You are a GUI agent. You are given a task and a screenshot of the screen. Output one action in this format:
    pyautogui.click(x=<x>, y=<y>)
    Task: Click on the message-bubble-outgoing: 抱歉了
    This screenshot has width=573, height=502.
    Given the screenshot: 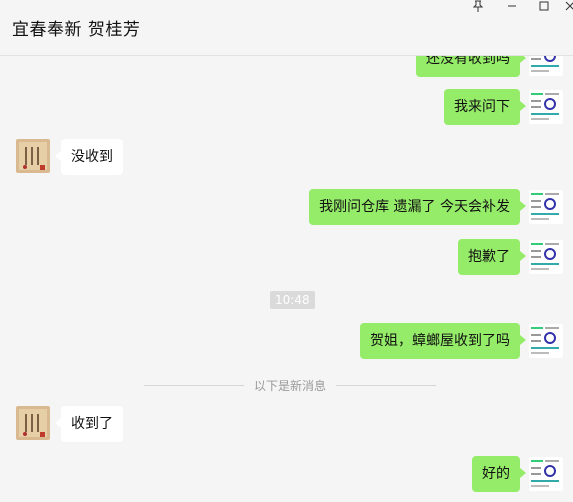 What is the action you would take?
    pyautogui.click(x=492, y=257)
    